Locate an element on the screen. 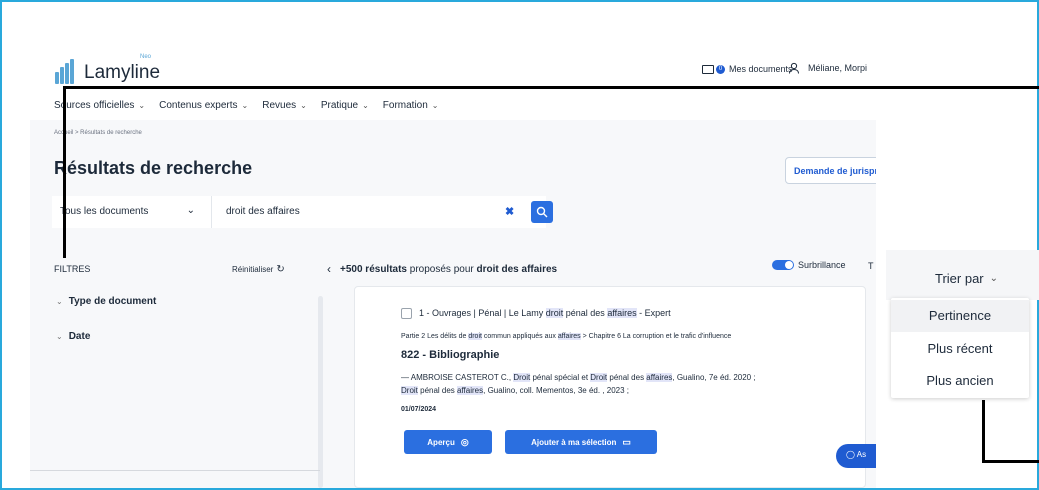 The height and width of the screenshot is (490, 1039). sort-option-pertinence: Pertinence is located at coordinates (960, 316).